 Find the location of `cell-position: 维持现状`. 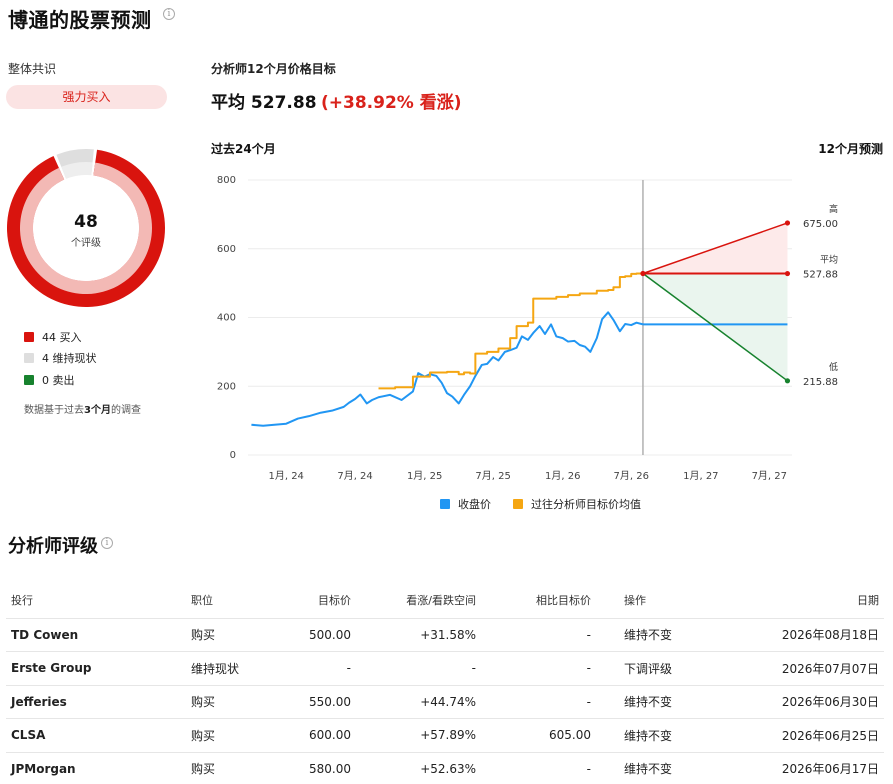

cell-position: 维持现状 is located at coordinates (231, 668).